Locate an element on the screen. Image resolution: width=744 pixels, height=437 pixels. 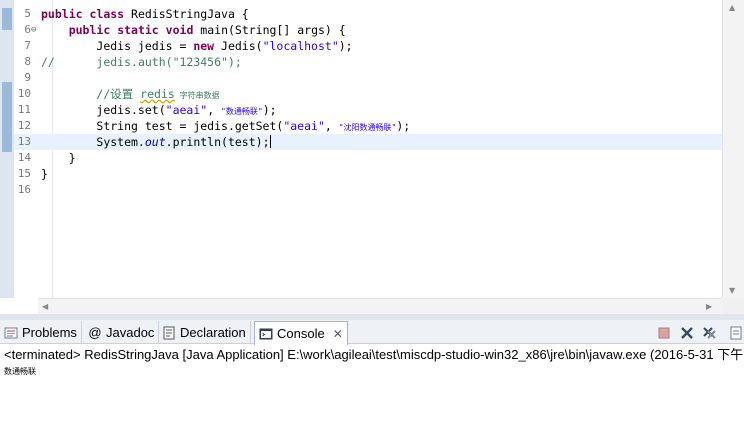
code-text: Jedis jedis = new Jedis("localhost"); is located at coordinates (224, 46).